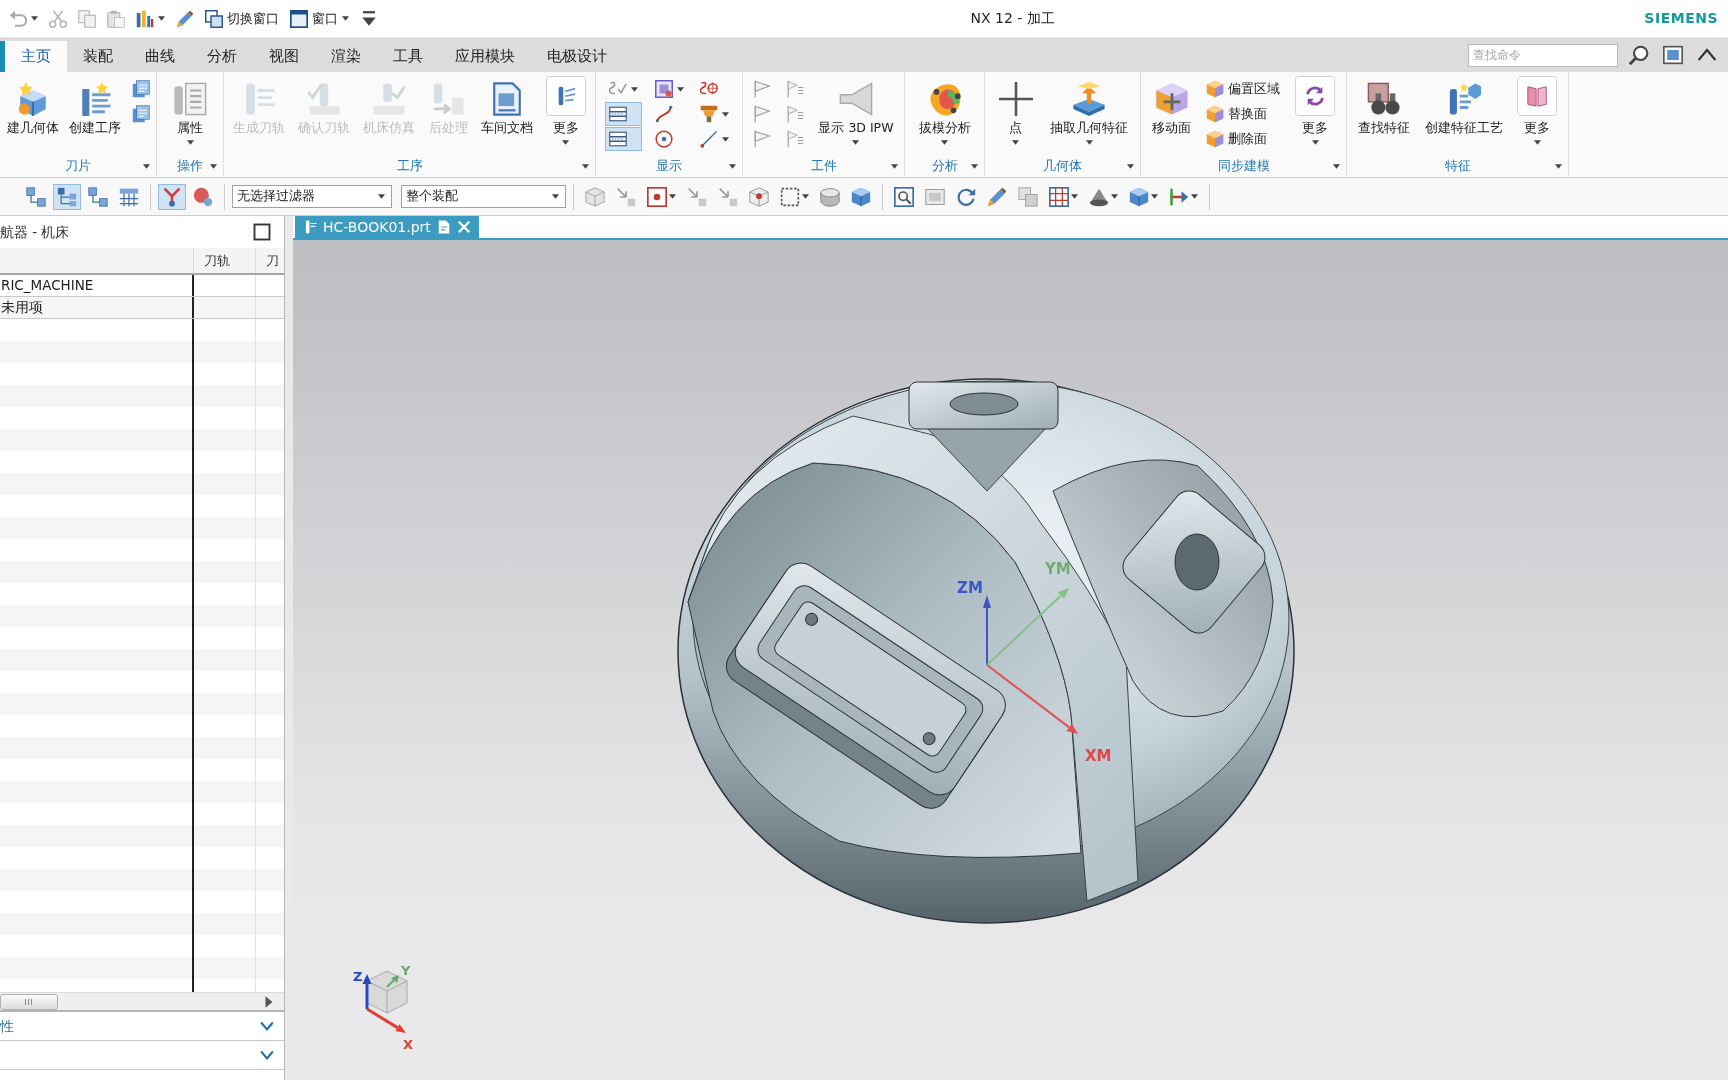 This screenshot has height=1080, width=1728. What do you see at coordinates (855, 99) in the screenshot?
I see `horn-icon` at bounding box center [855, 99].